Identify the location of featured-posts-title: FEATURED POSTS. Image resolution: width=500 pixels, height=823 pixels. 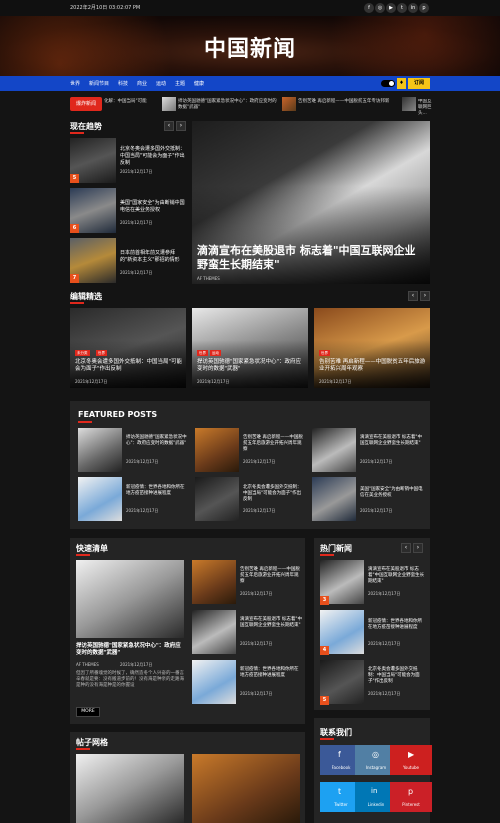
(118, 414).